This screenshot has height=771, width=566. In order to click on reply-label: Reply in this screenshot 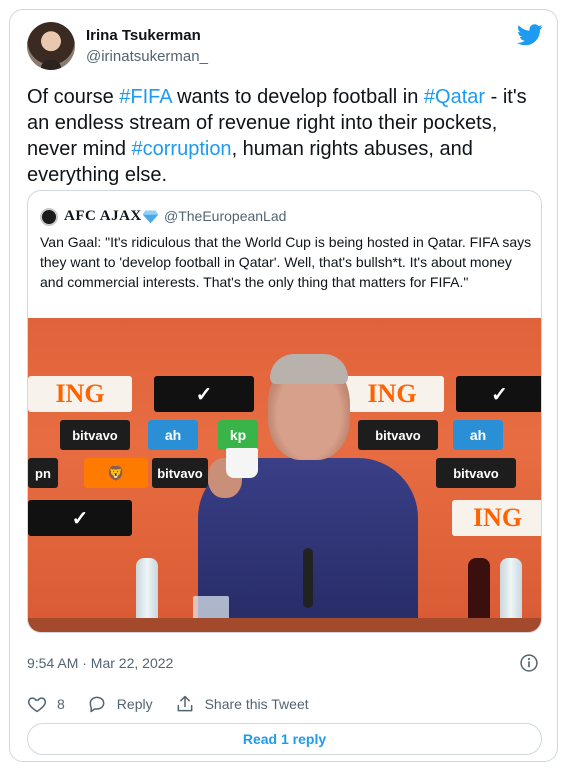, I will do `click(134, 704)`.